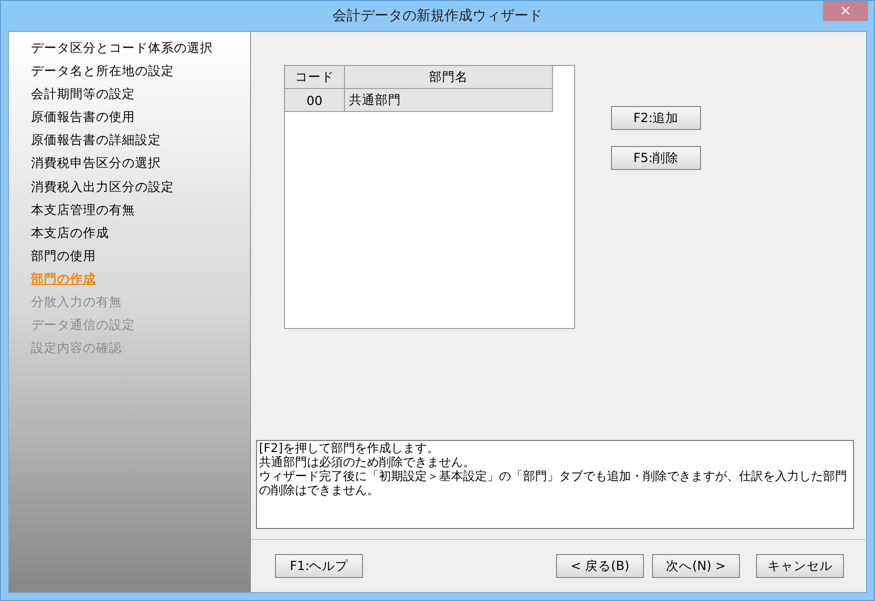  Describe the element at coordinates (96, 163) in the screenshot. I see `step-item: 消費税申告区分の選択` at that location.